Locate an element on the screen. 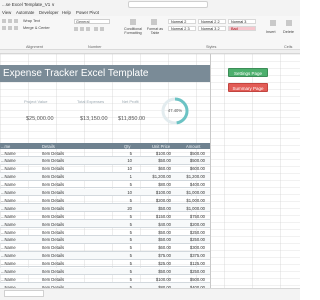 This screenshot has height=300, width=320. cell-unit-price: $75.00 is located at coordinates (155, 255).